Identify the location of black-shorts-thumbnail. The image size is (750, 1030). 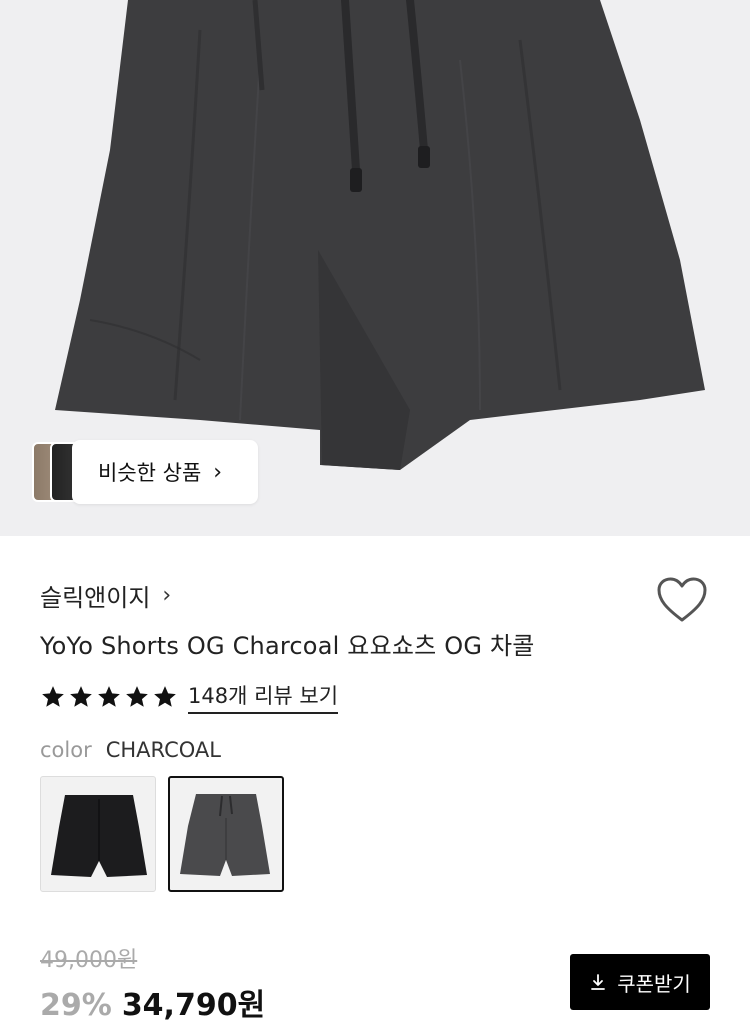
(99, 836).